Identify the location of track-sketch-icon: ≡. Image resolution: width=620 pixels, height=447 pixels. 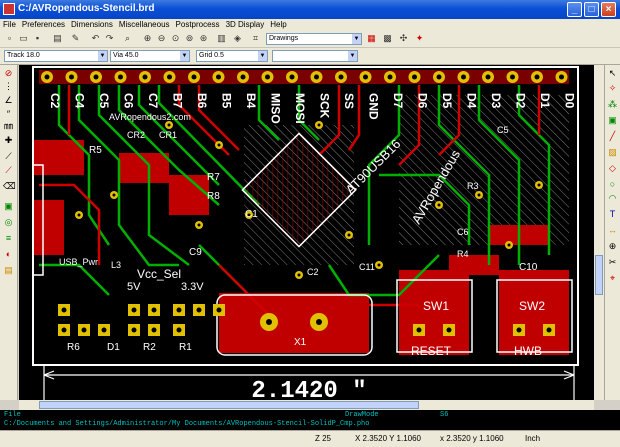
(8, 238).